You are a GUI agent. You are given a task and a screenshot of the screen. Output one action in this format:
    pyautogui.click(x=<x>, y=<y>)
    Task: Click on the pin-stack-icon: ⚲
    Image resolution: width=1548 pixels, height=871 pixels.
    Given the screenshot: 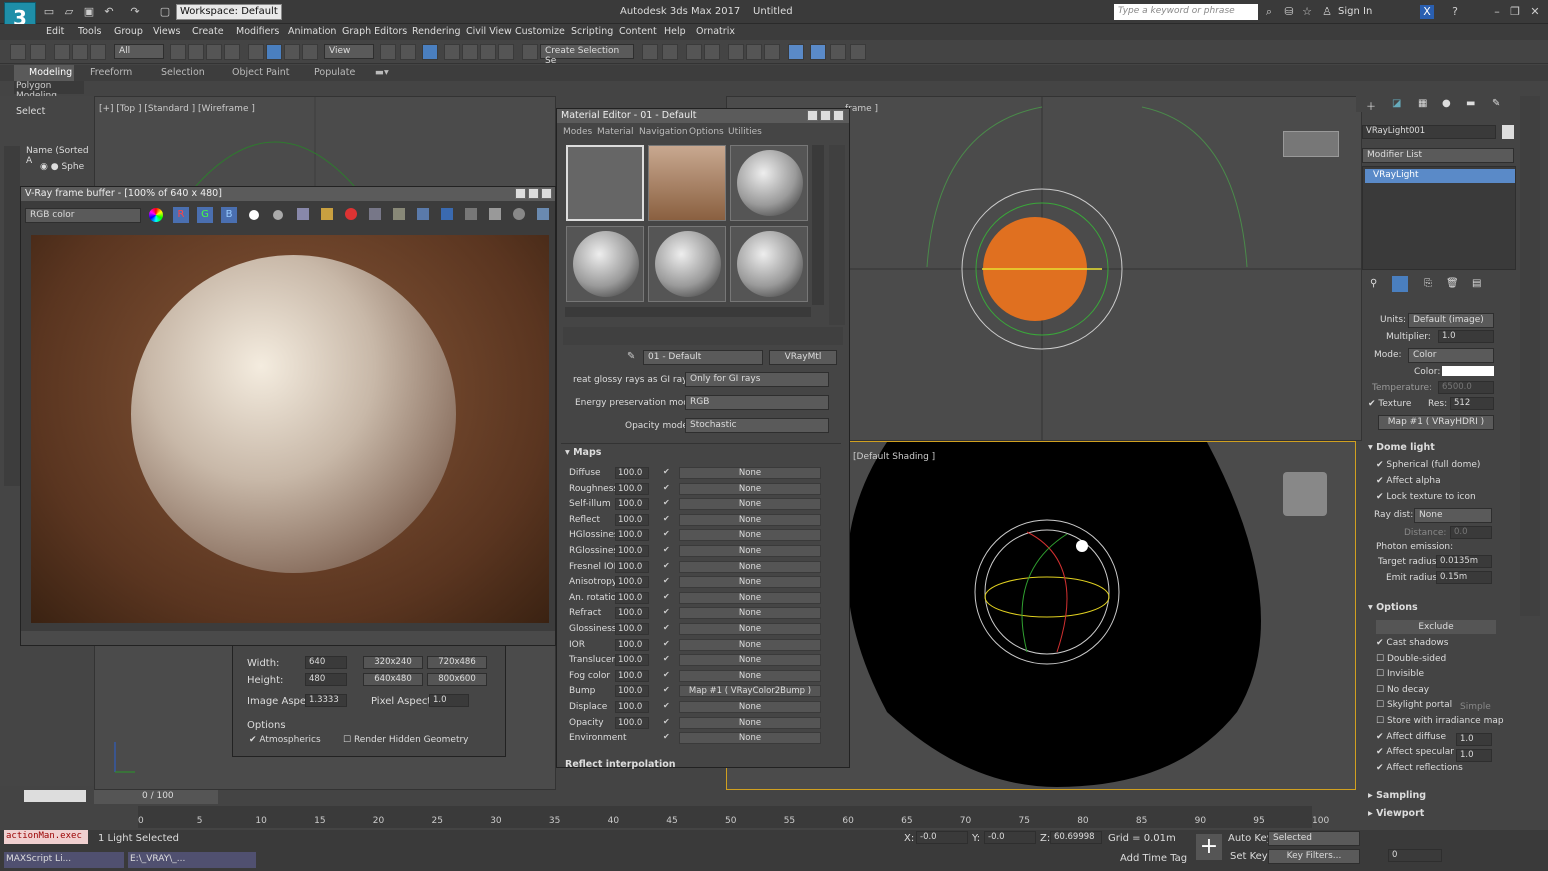 What is the action you would take?
    pyautogui.click(x=1373, y=283)
    